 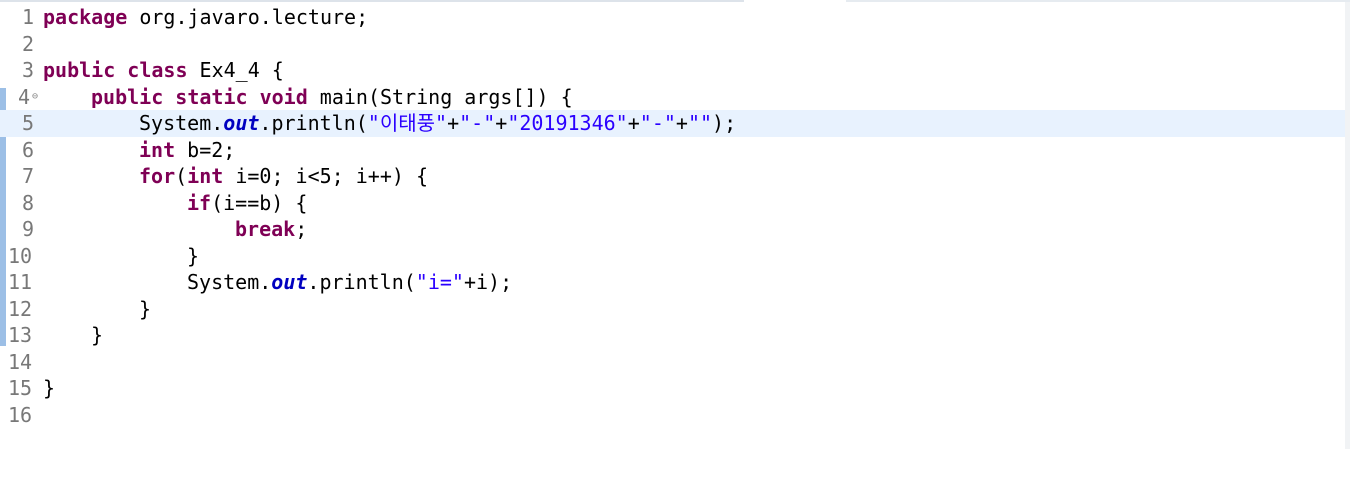 What do you see at coordinates (175, 203) in the screenshot?
I see `code-text: if(i==b) {` at bounding box center [175, 203].